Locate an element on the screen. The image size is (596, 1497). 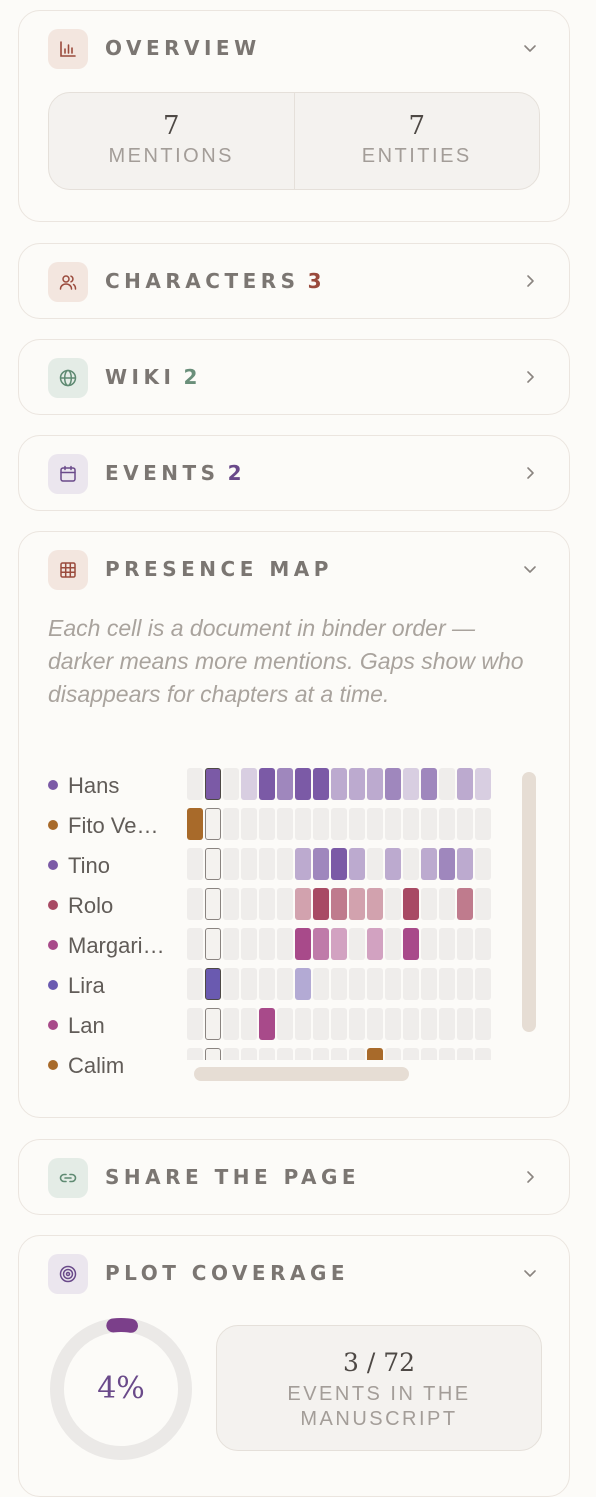
presence-grid is located at coordinates (351, 914).